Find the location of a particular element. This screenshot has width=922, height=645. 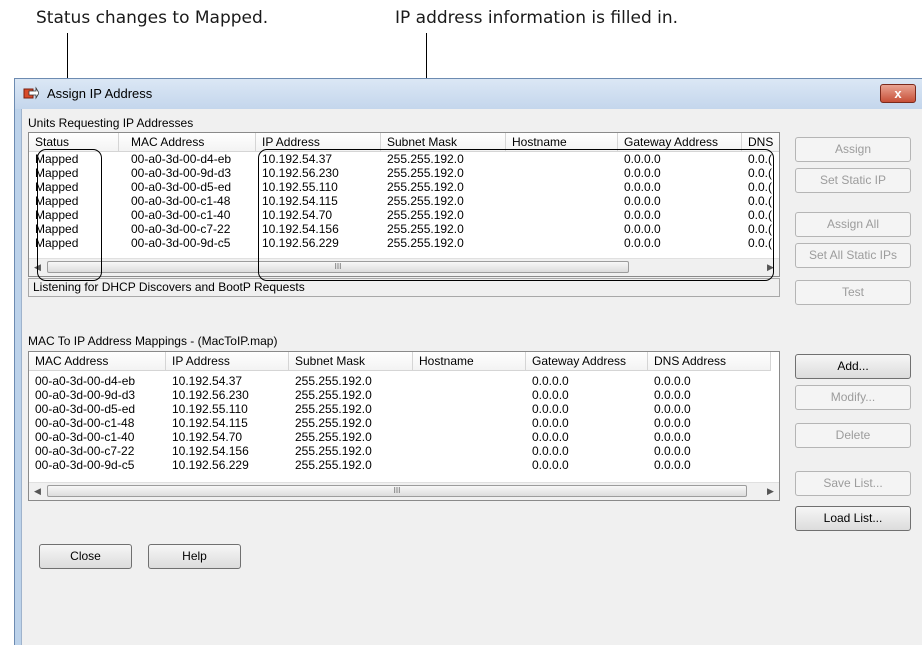

table-cell: 10.192.55.110 is located at coordinates (210, 409).